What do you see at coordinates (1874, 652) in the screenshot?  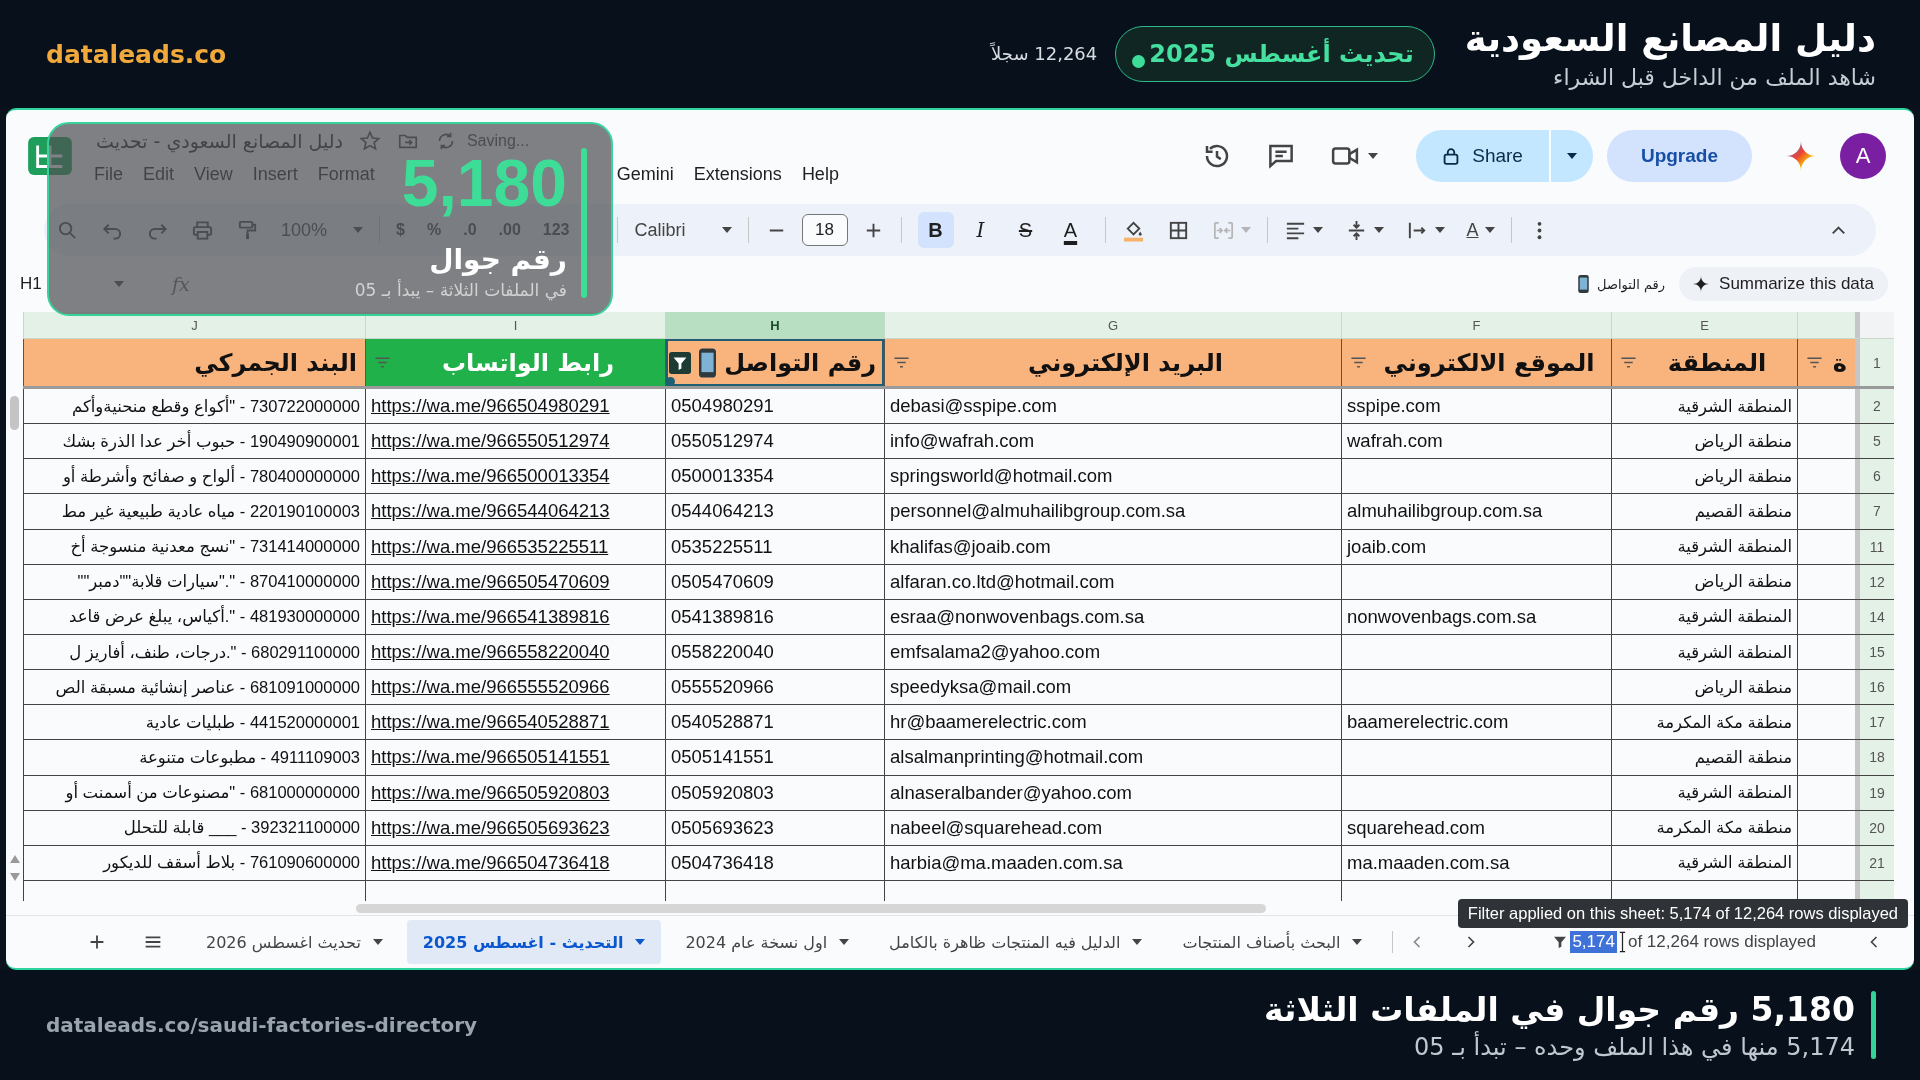 I see `row-number: 15` at bounding box center [1874, 652].